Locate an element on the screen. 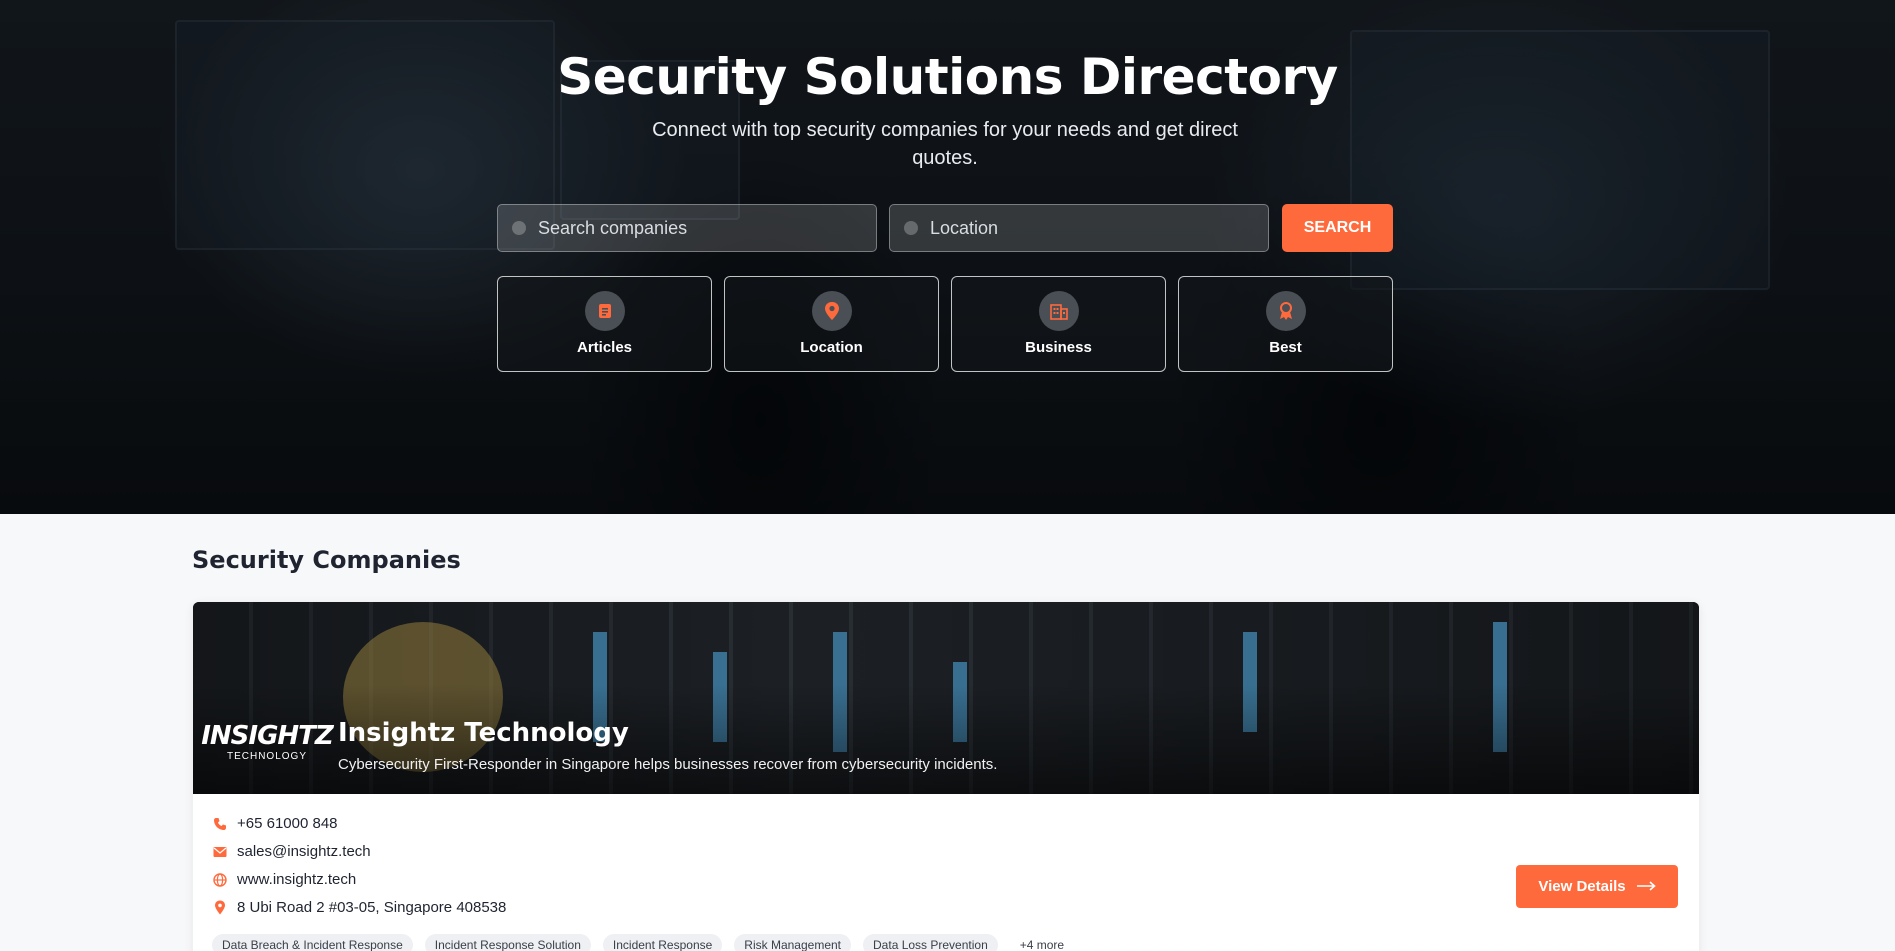 Image resolution: width=1895 pixels, height=951 pixels. company-website: www.insightz.tech is located at coordinates (284, 879).